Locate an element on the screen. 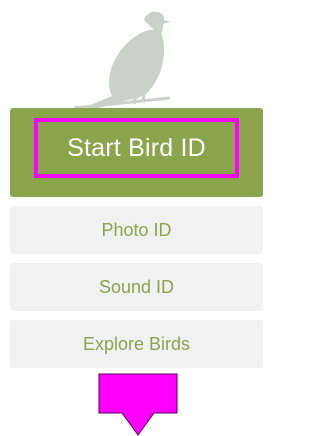 This screenshot has height=436, width=320. explore-birds-button: Explore Birds is located at coordinates (136, 344).